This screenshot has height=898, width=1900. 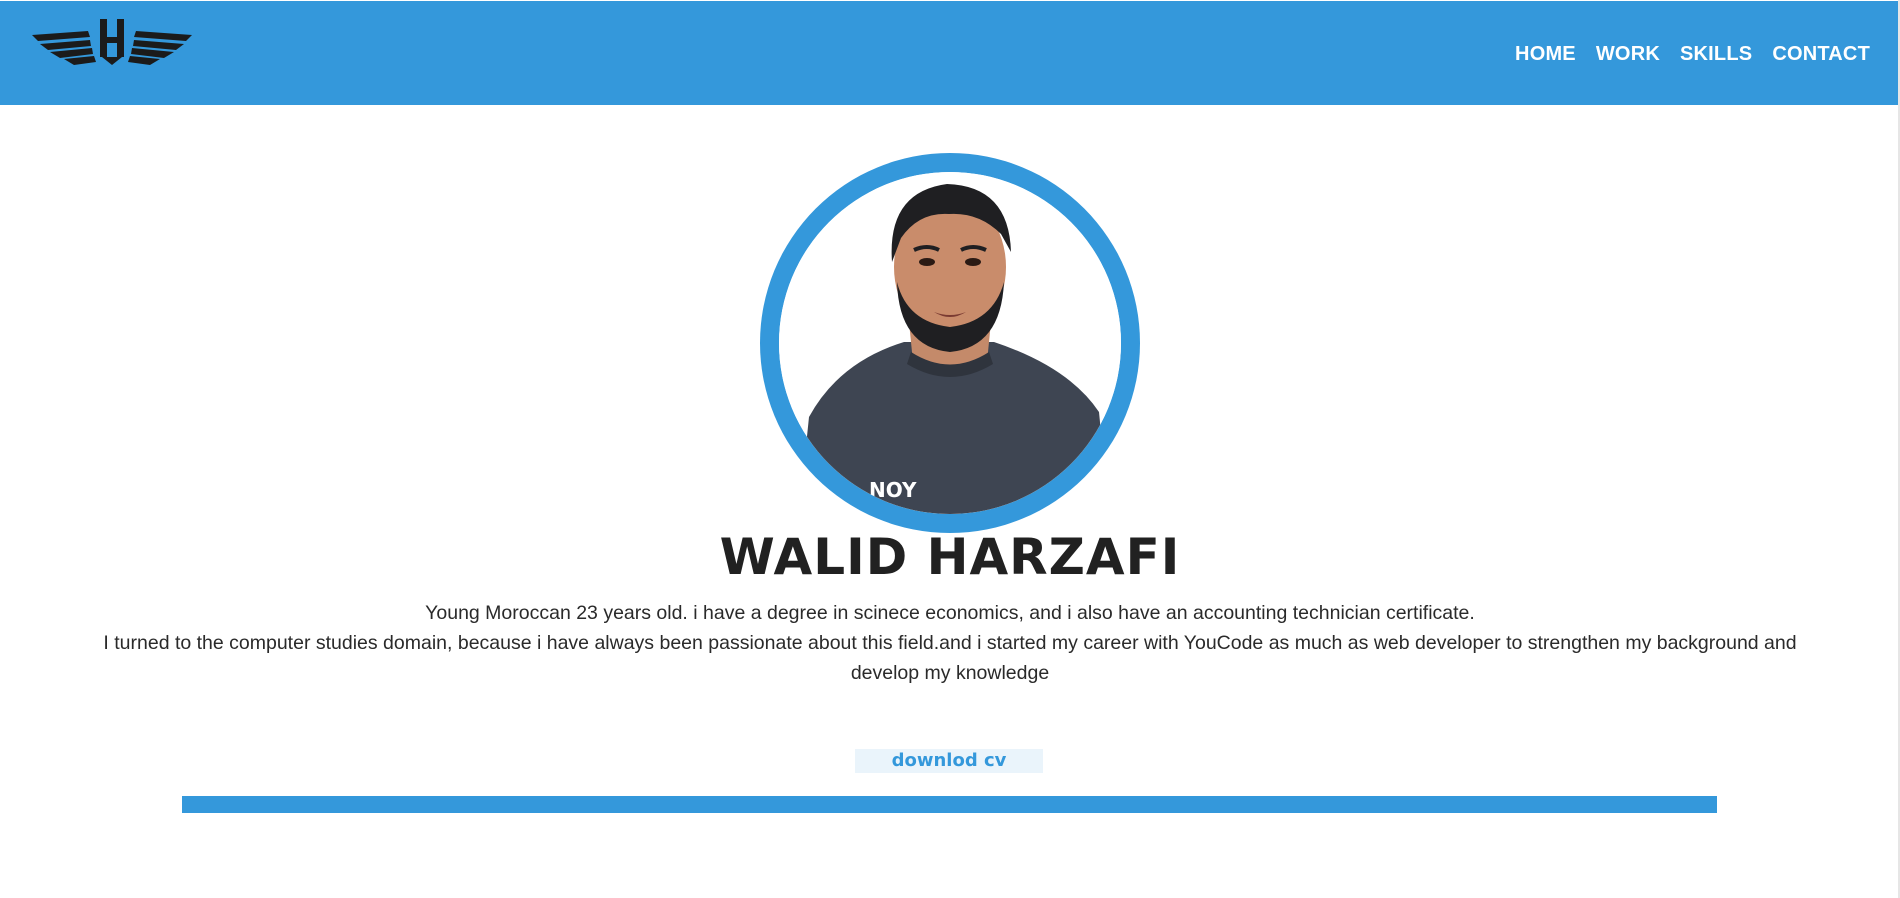 I want to click on top-header: HOME WORK SKILLS CONTACT, so click(x=950, y=53).